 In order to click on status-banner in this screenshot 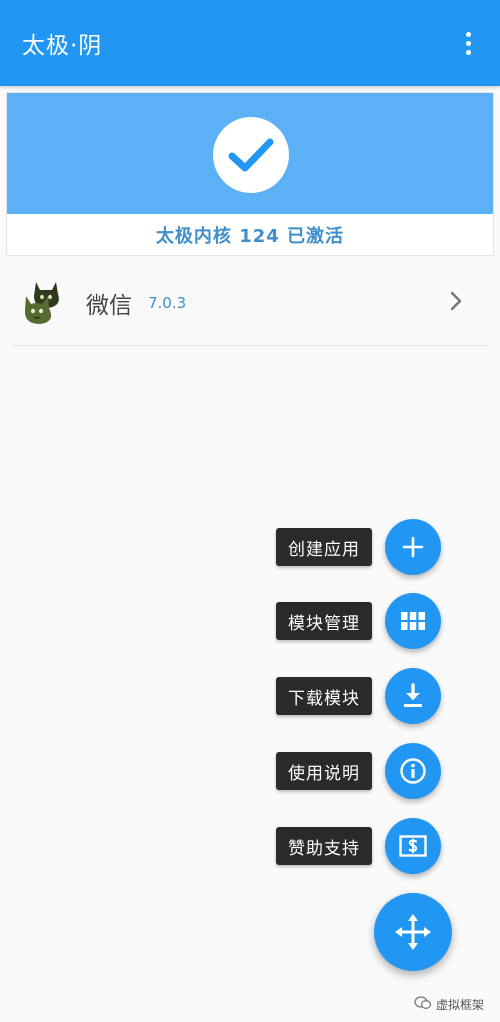, I will do `click(250, 153)`.